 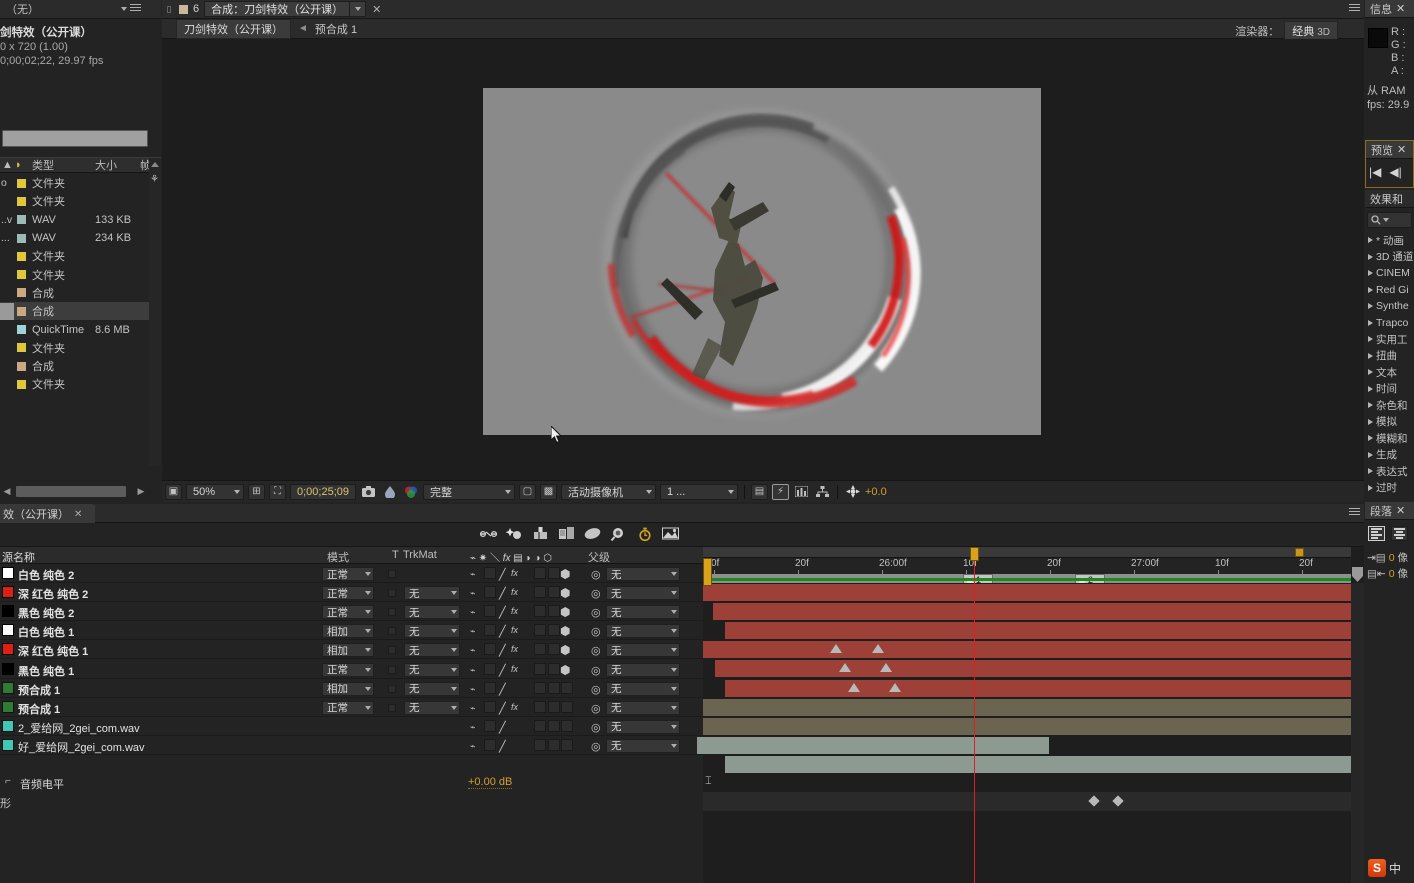 What do you see at coordinates (1389, 257) in the screenshot?
I see `effects-category: 3D 通道` at bounding box center [1389, 257].